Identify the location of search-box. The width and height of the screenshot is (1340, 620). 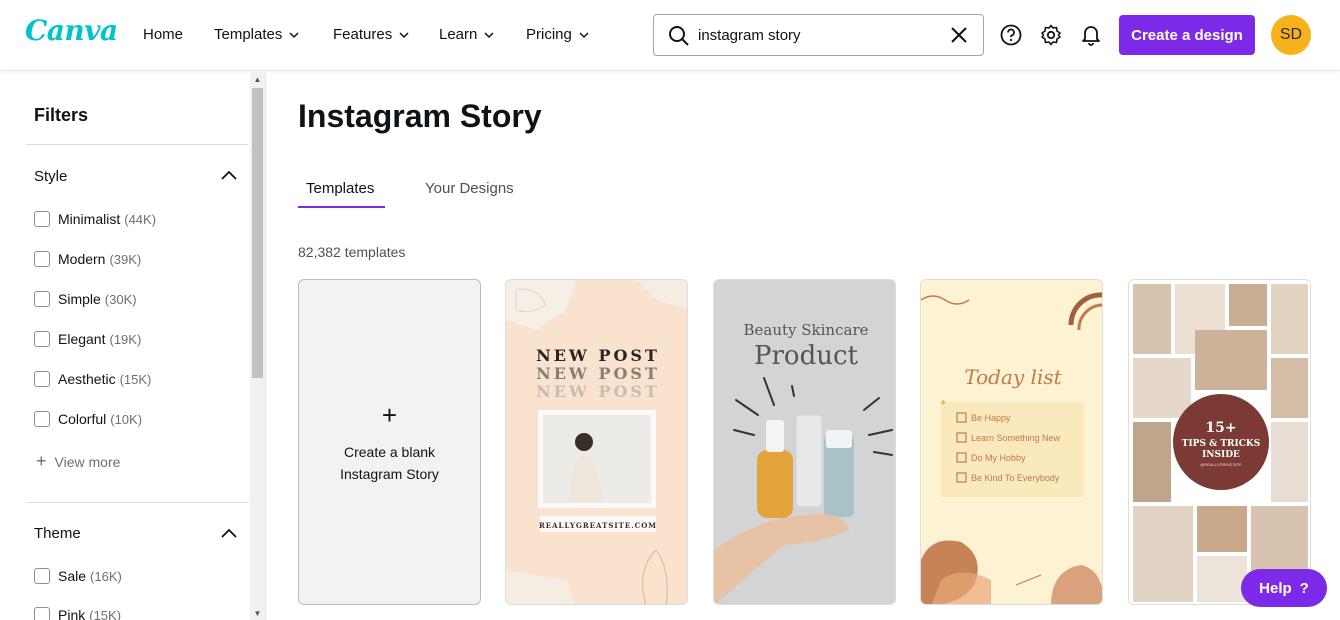
(818, 35).